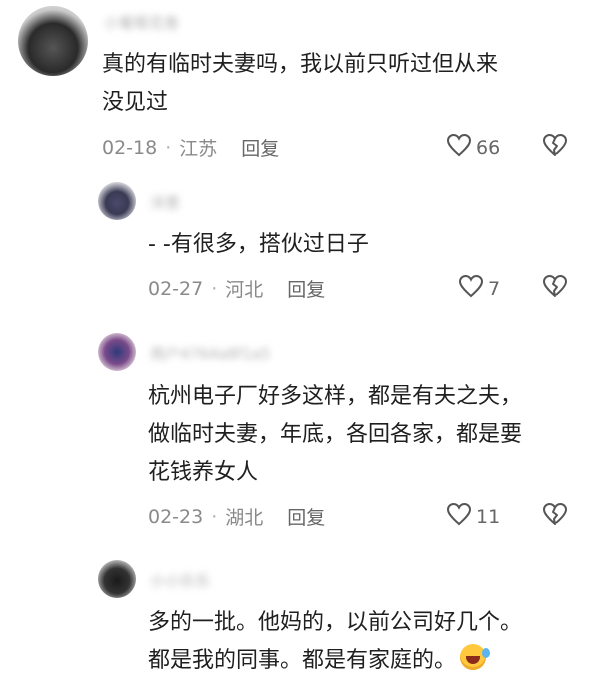 This screenshot has width=600, height=691. Describe the element at coordinates (300, 84) in the screenshot. I see `comment-text: 真的有临时夫妻吗，我以前只听过但从来 没见过` at that location.